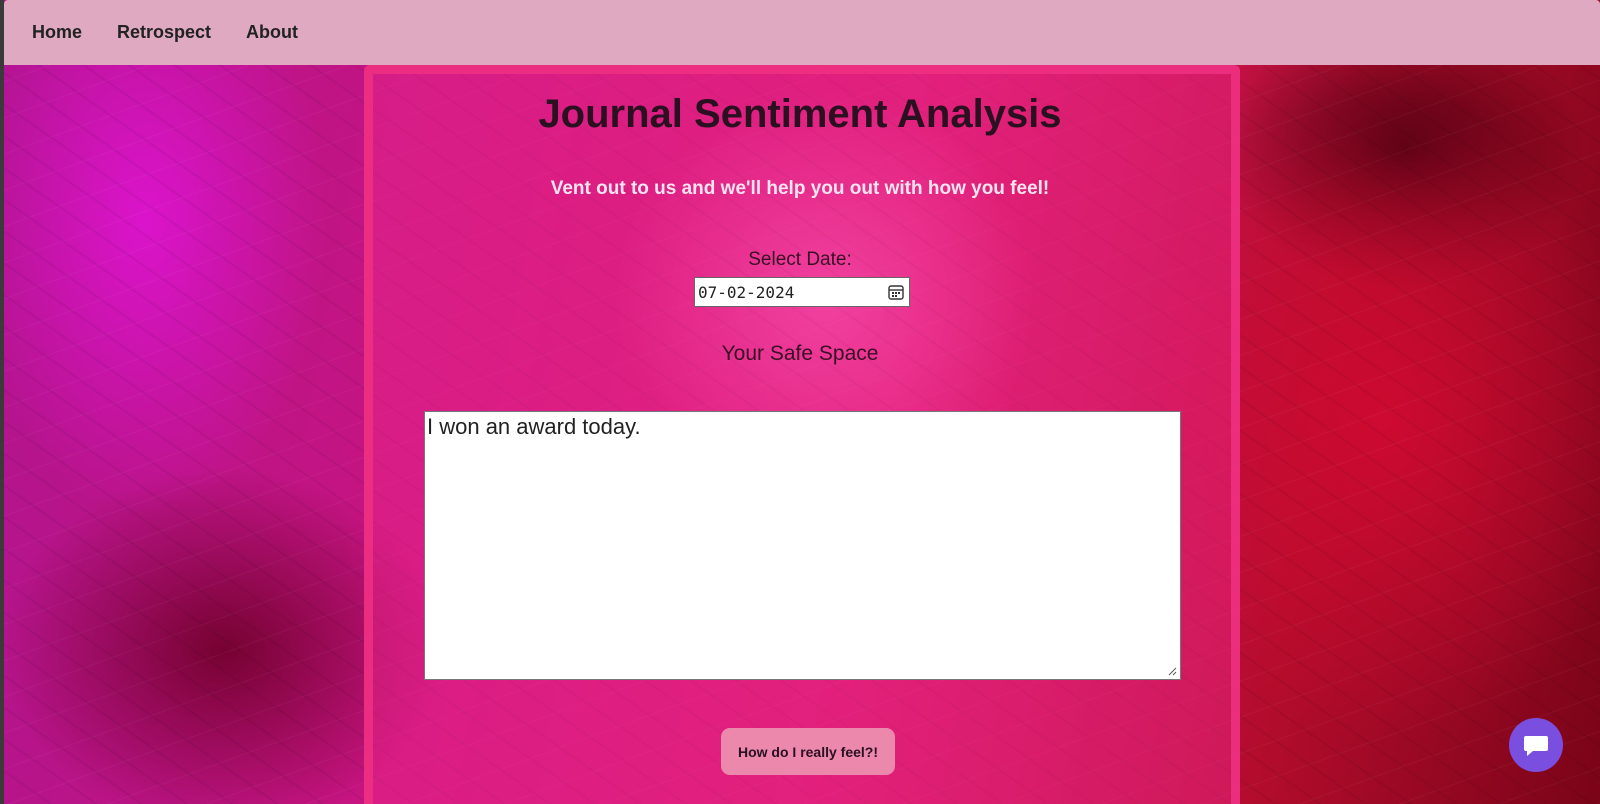 The width and height of the screenshot is (1600, 804). What do you see at coordinates (800, 114) in the screenshot?
I see `page-title: Journal Sentiment Analysis` at bounding box center [800, 114].